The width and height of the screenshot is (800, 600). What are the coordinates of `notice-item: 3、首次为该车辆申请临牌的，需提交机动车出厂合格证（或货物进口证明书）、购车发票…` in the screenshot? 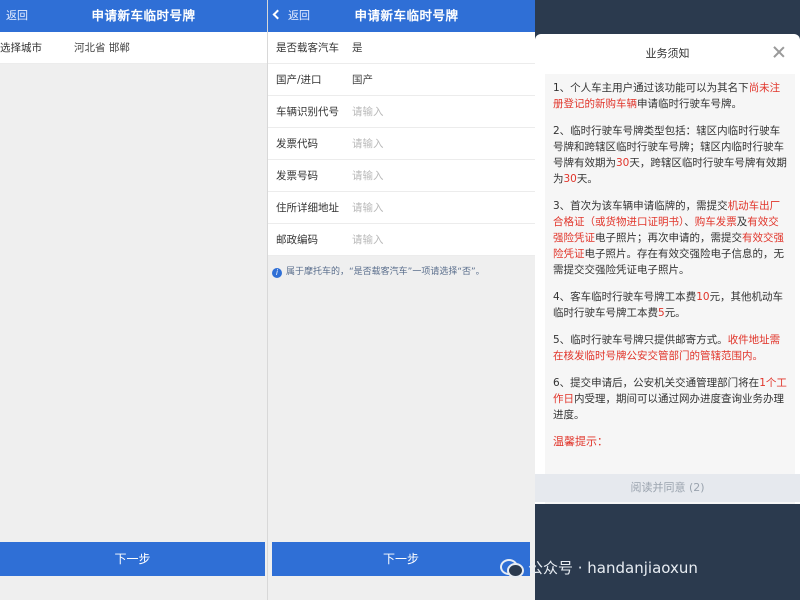 It's located at (670, 238).